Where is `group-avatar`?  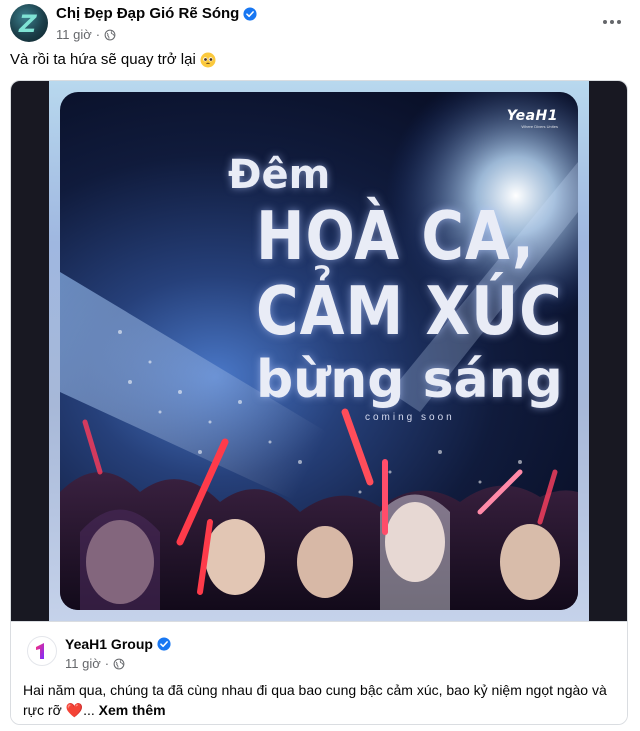
group-avatar is located at coordinates (42, 651).